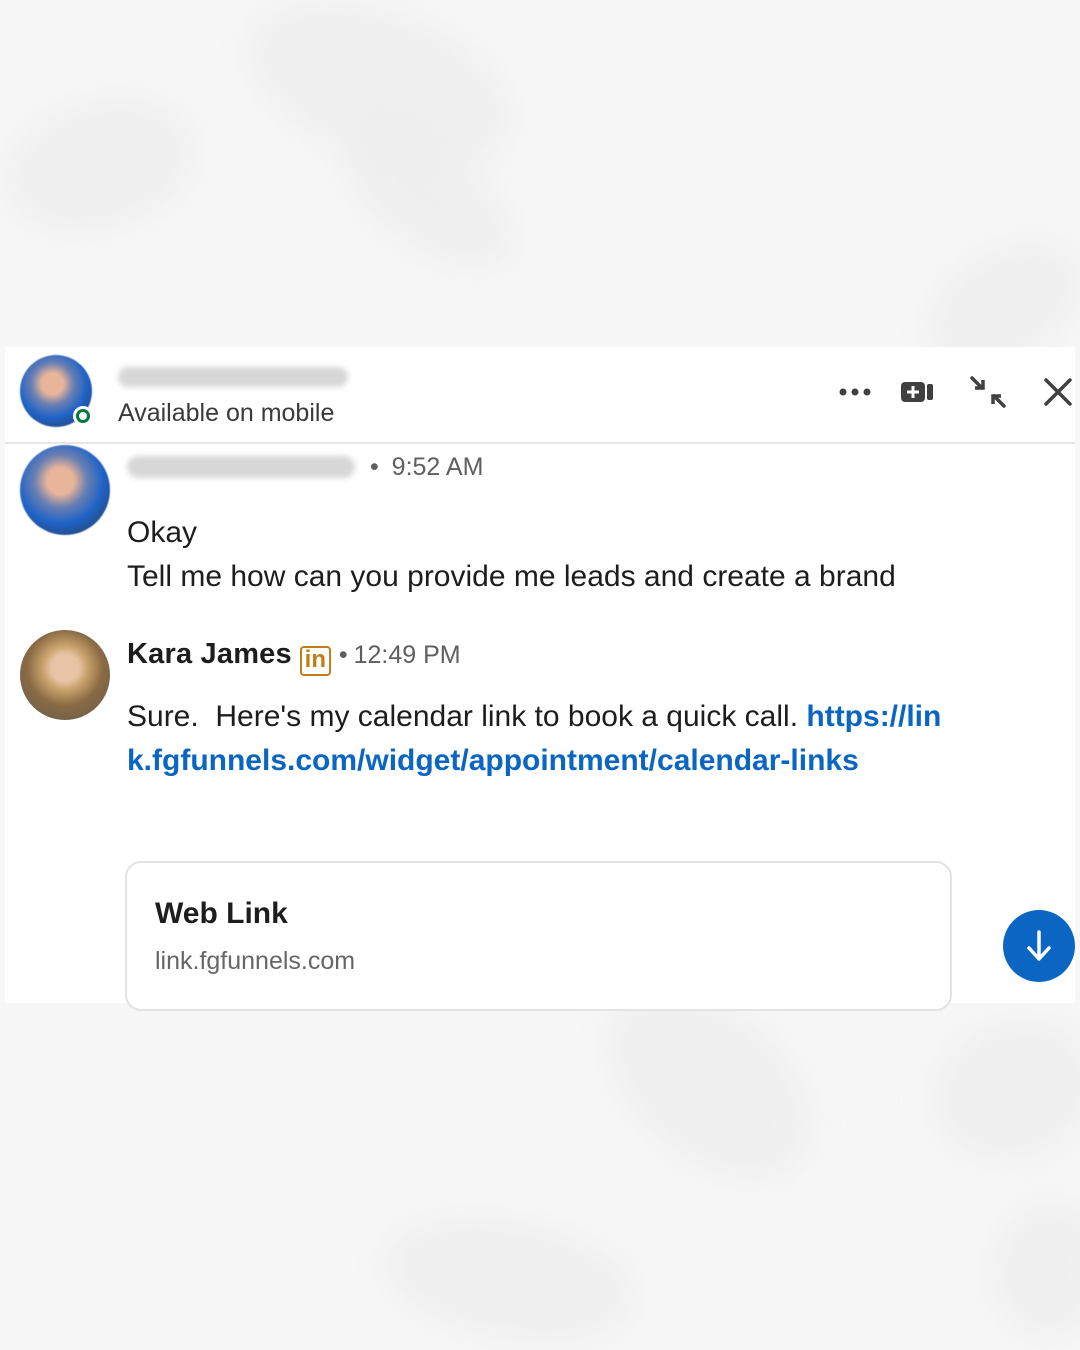 The height and width of the screenshot is (1350, 1080). Describe the element at coordinates (162, 532) in the screenshot. I see `message-line: Okay` at that location.